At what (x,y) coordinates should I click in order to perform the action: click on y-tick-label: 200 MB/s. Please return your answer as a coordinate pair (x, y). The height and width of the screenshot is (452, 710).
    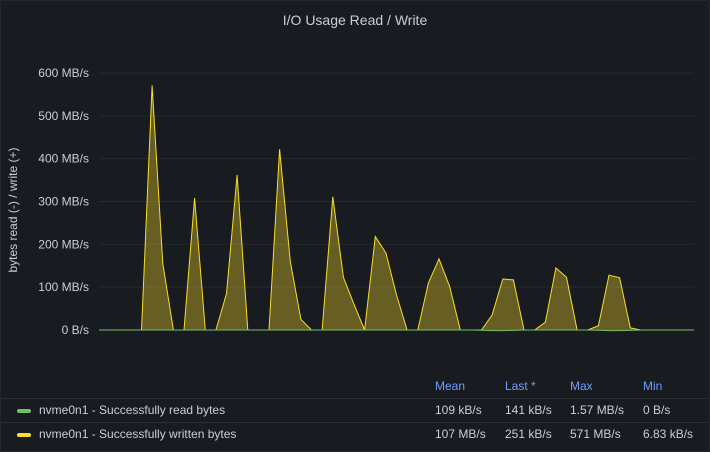
    Looking at the image, I should click on (63, 244).